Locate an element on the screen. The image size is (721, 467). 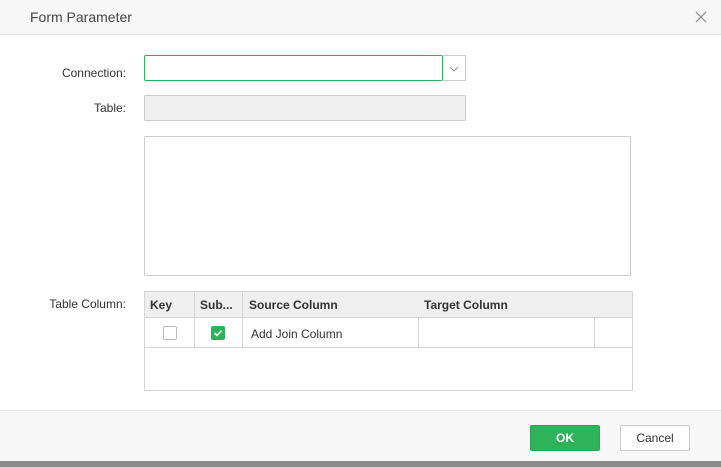
close-icon is located at coordinates (701, 17).